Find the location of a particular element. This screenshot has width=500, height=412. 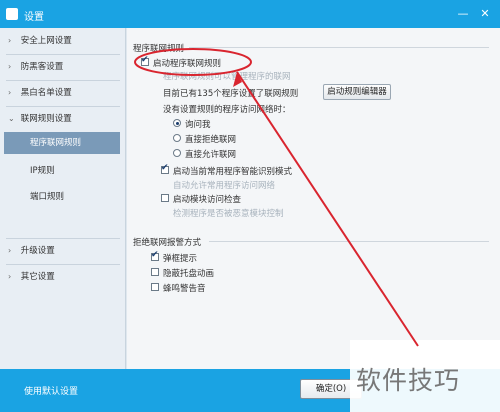

smart-mode-label: 启动当前常用程序智能识别模式 is located at coordinates (233, 172).